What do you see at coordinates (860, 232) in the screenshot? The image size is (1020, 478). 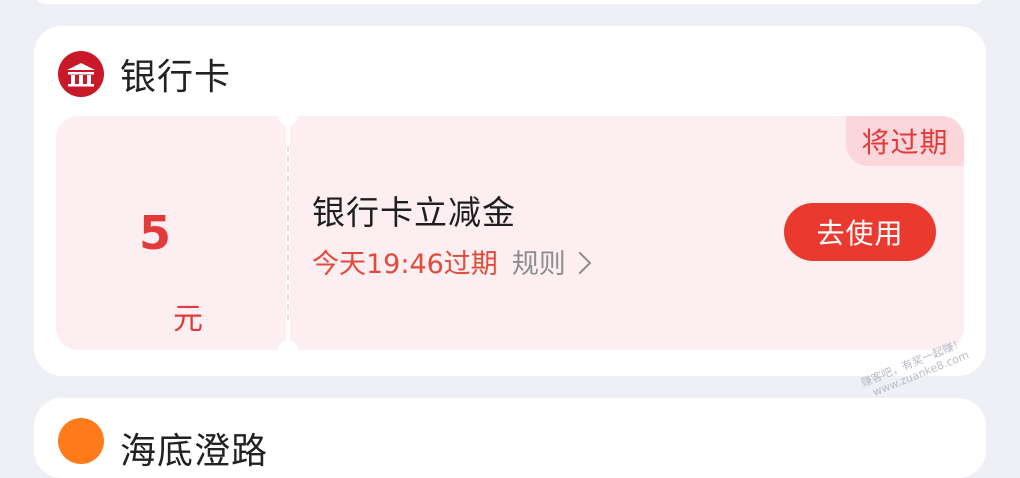 I see `use-coupon-button: 去使用` at bounding box center [860, 232].